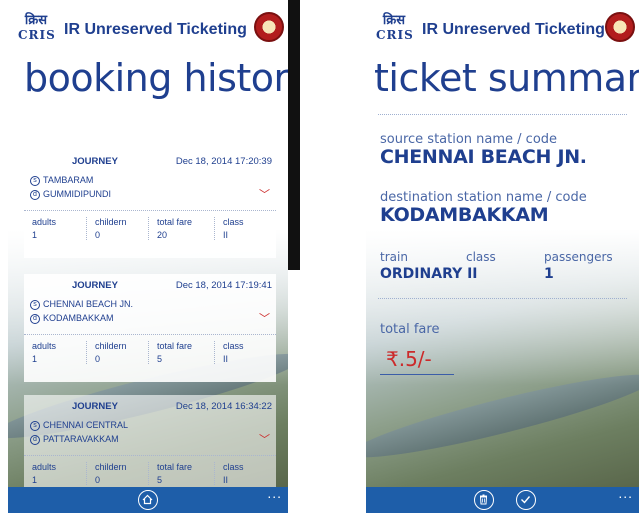 The width and height of the screenshot is (639, 513). I want to click on total-fare: 20, so click(162, 235).